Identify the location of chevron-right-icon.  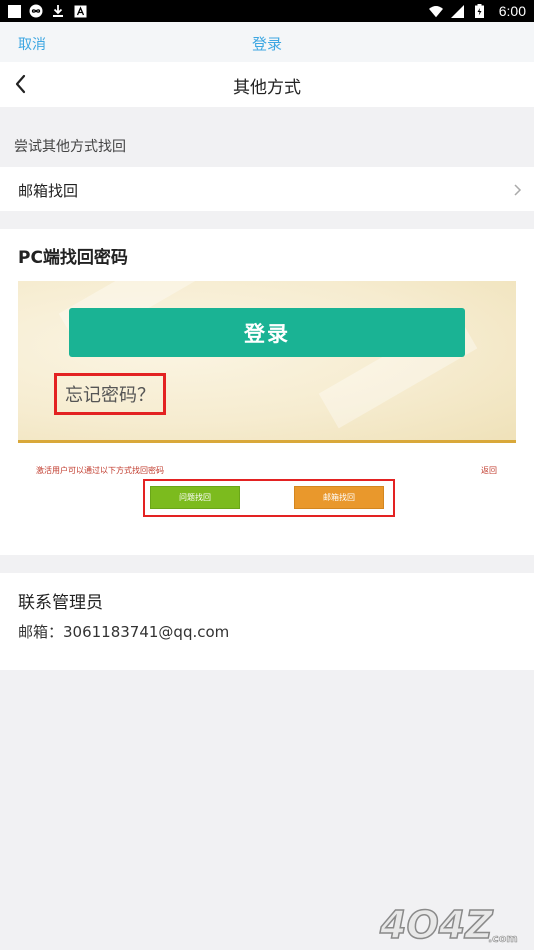
(517, 189).